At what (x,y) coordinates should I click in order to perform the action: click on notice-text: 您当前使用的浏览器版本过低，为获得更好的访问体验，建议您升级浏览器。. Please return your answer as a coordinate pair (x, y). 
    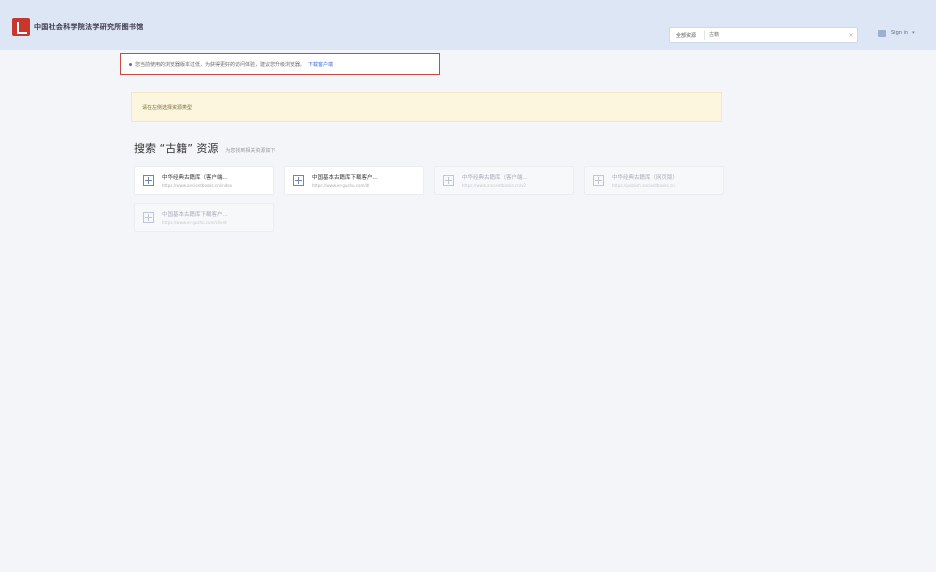
    Looking at the image, I should click on (220, 64).